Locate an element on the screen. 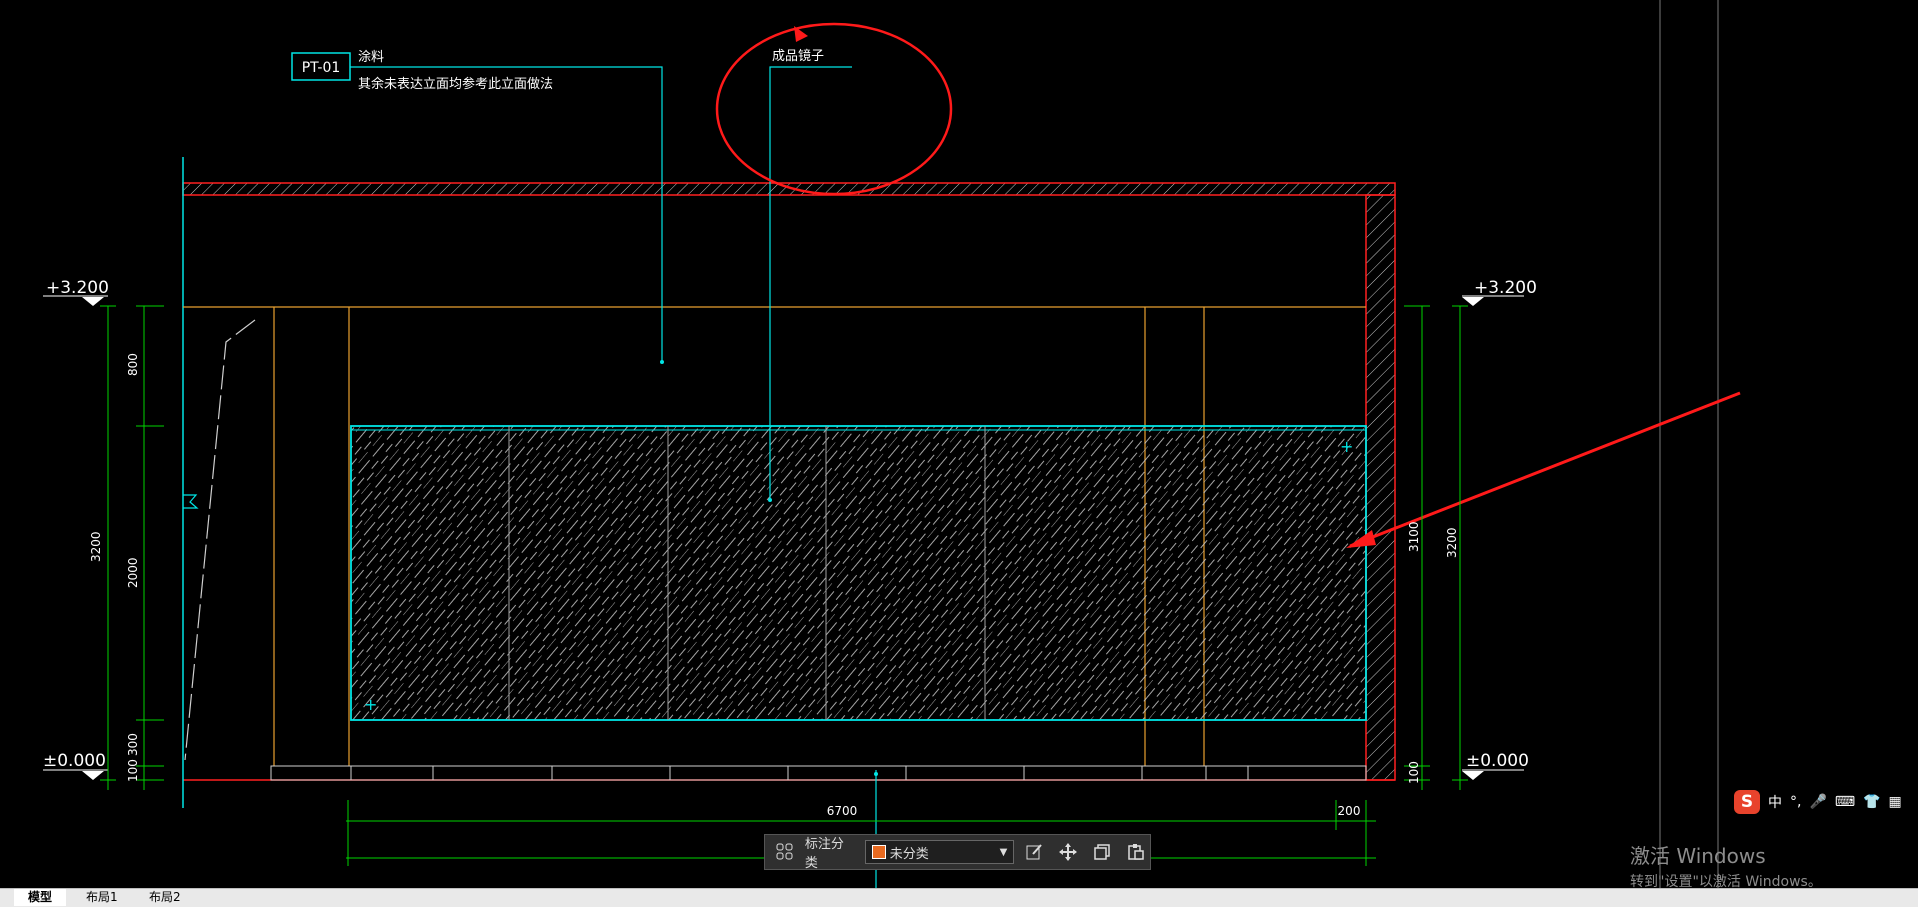 Image resolution: width=1918 pixels, height=907 pixels. tab-model: 模型 is located at coordinates (40, 897).